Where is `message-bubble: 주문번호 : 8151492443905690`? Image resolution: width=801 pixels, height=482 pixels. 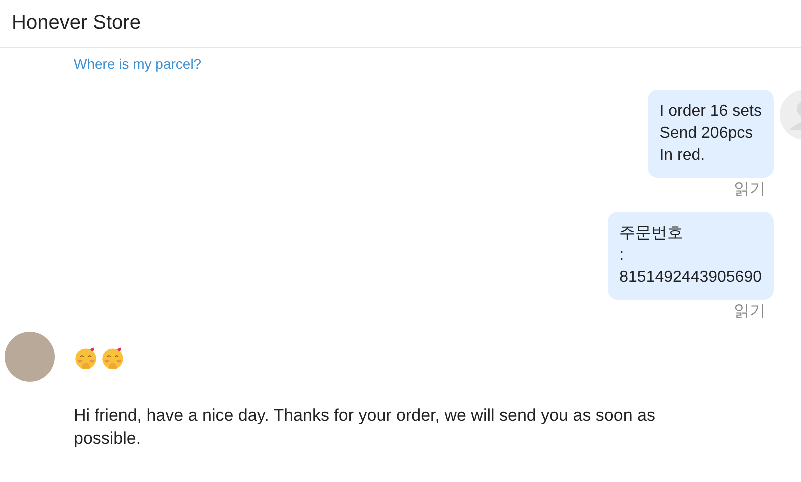
message-bubble: 주문번호 : 8151492443905690 is located at coordinates (691, 256).